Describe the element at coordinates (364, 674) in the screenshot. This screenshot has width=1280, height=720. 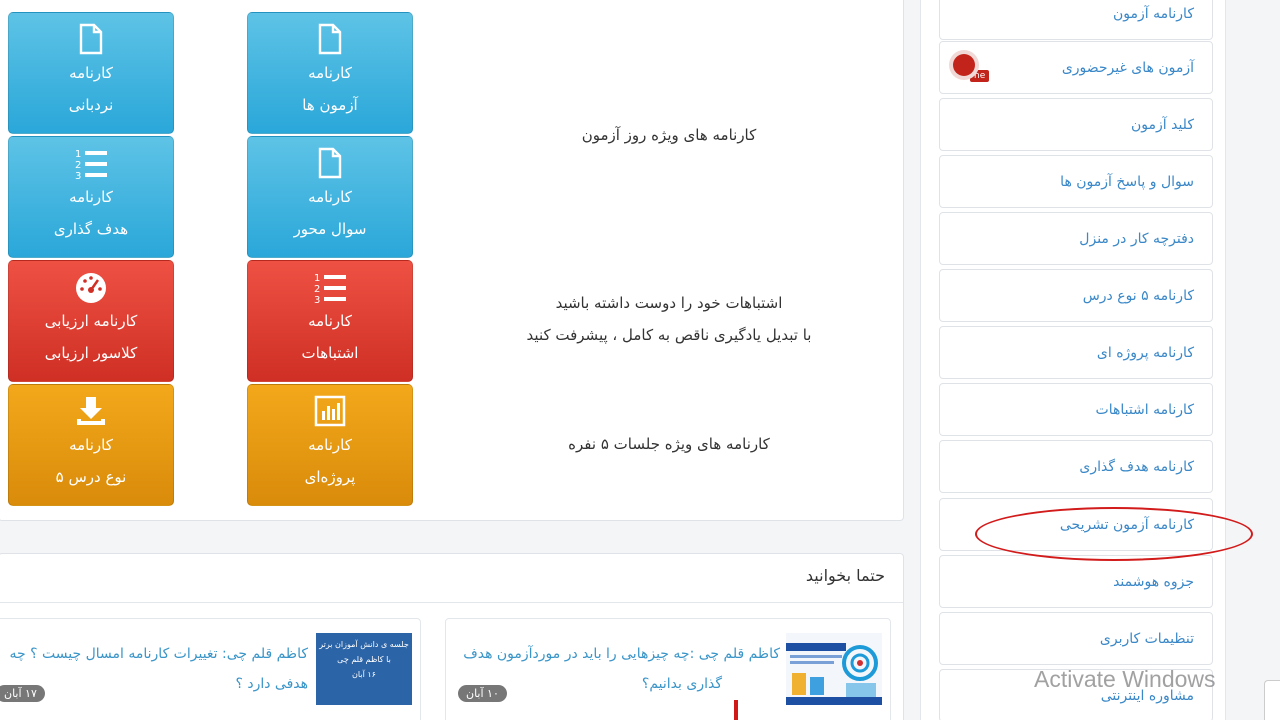
I see `thumbnail-caption-3: ۱۶ آبان` at that location.